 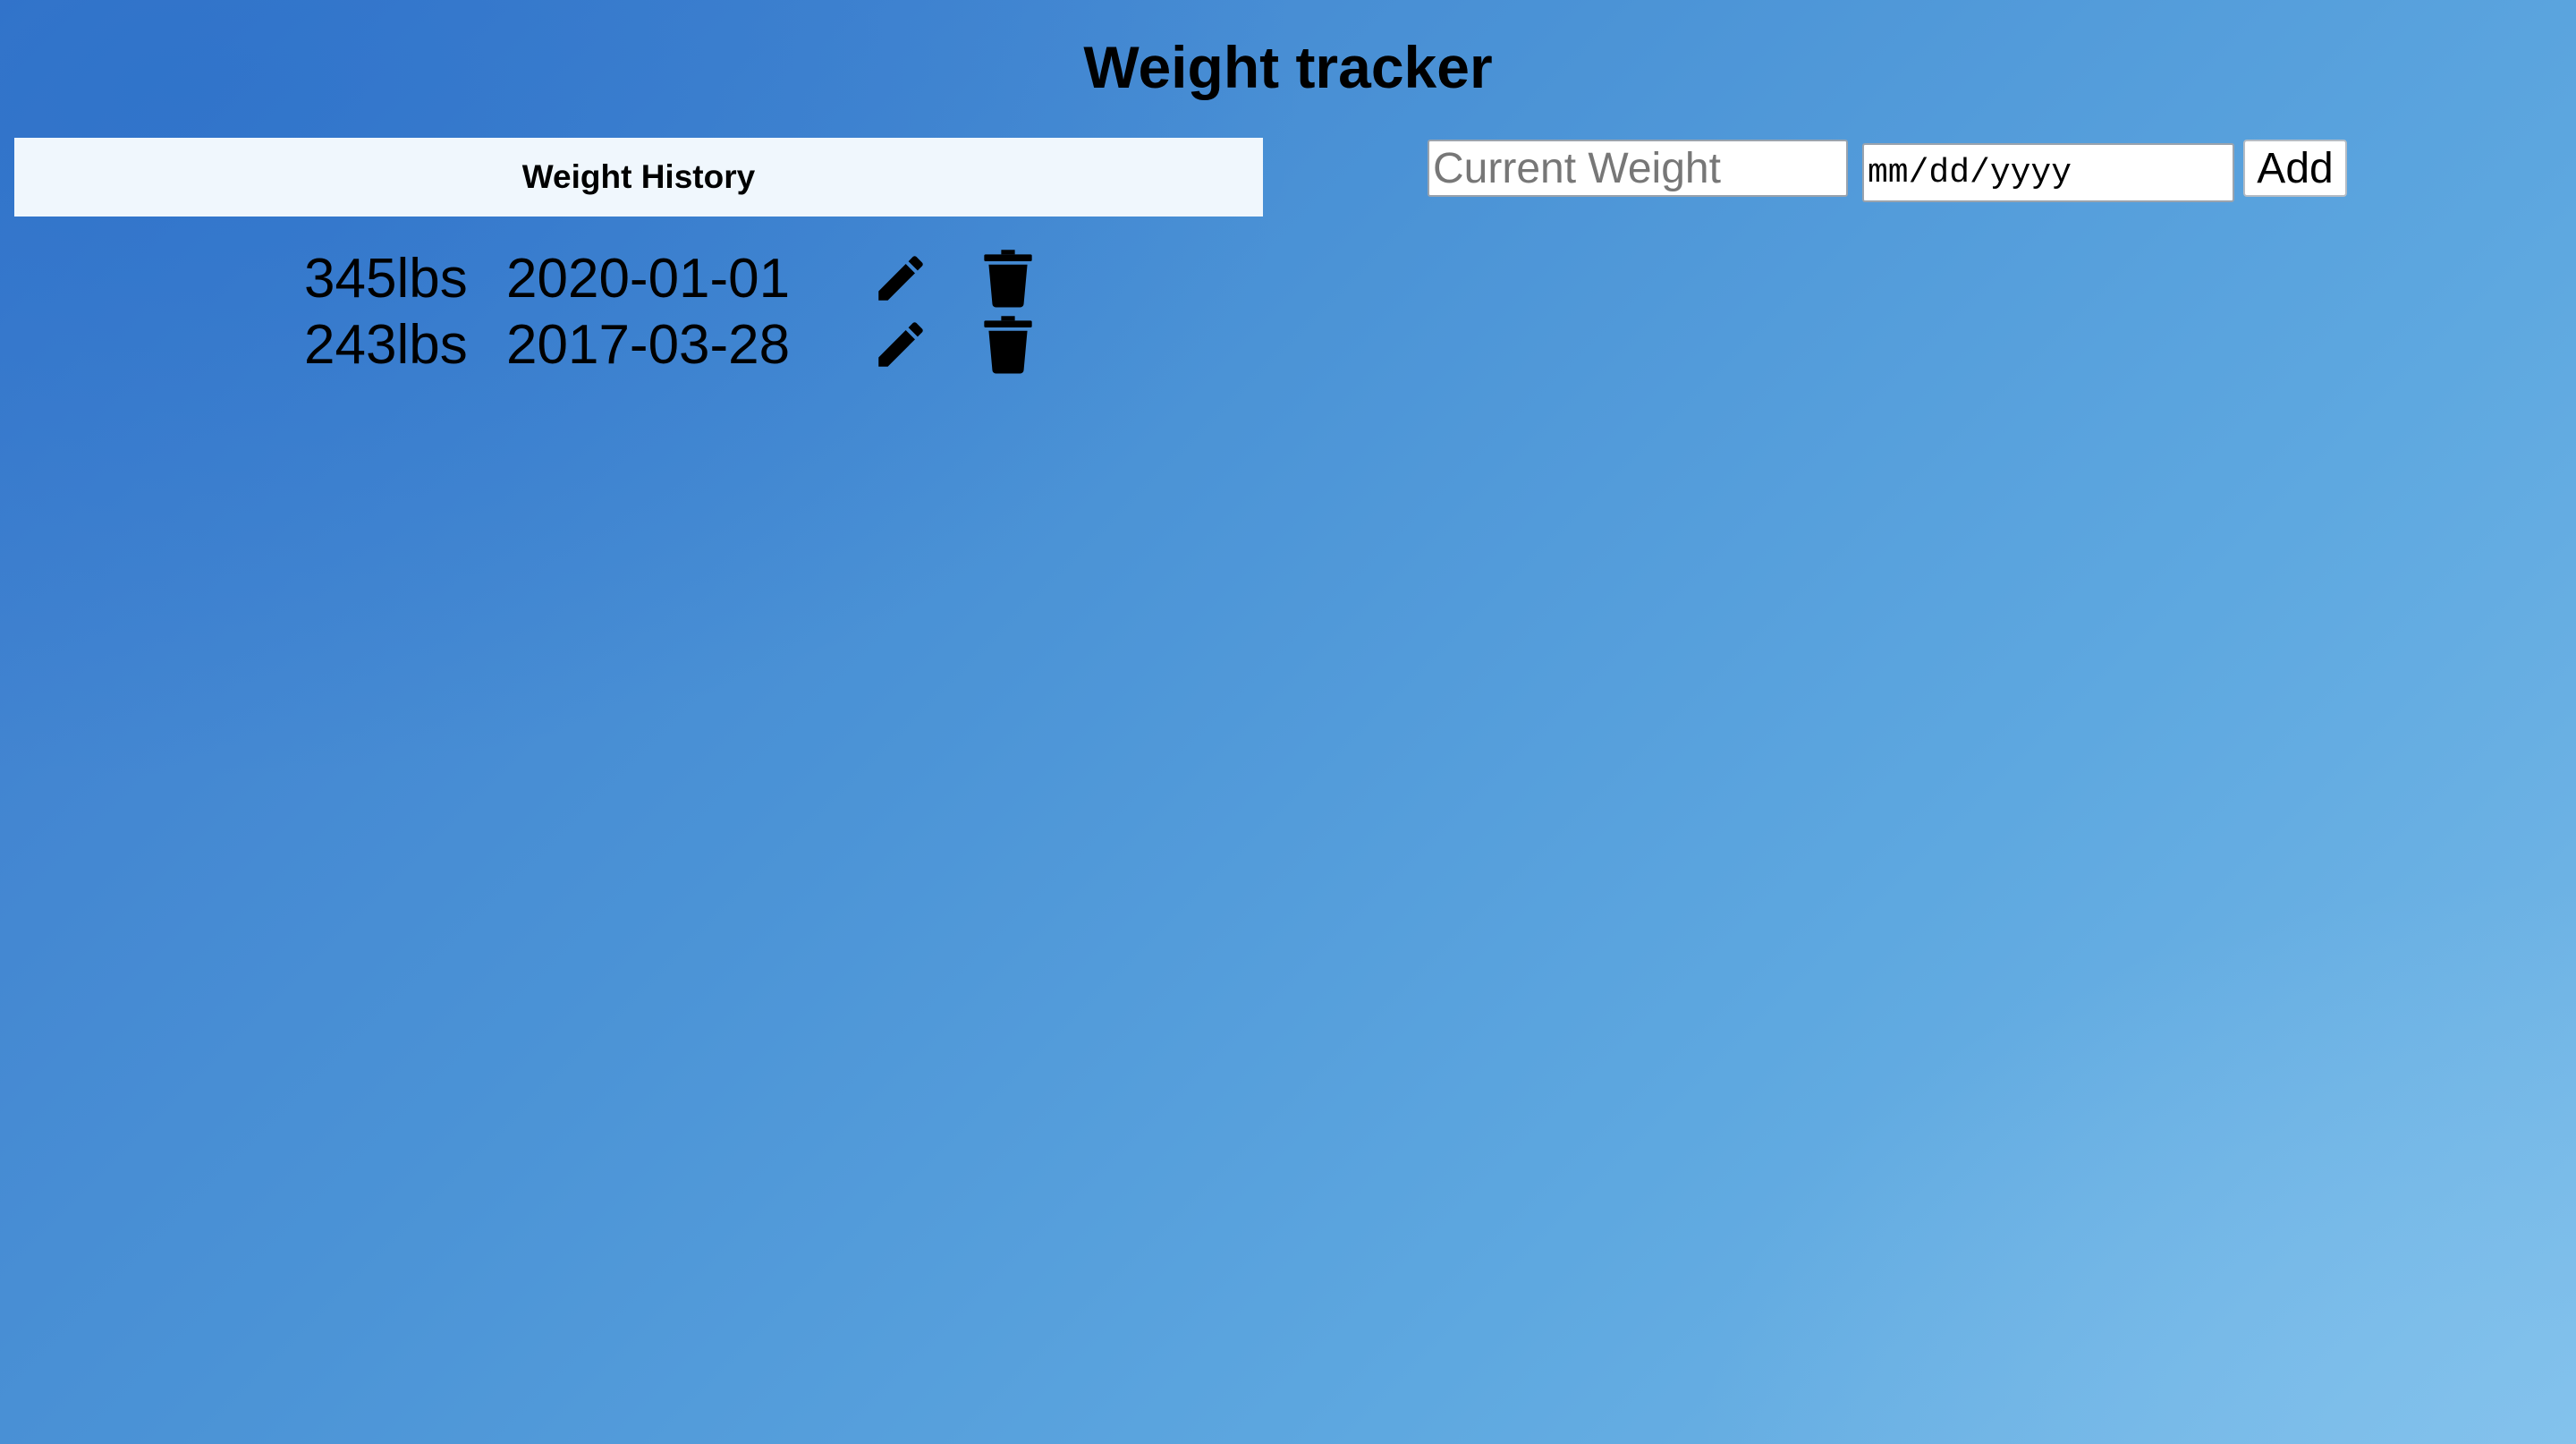 I want to click on weight-history-list: 345lbs 2020-01-01 243lbs 2017-03-28, so click(x=672, y=311).